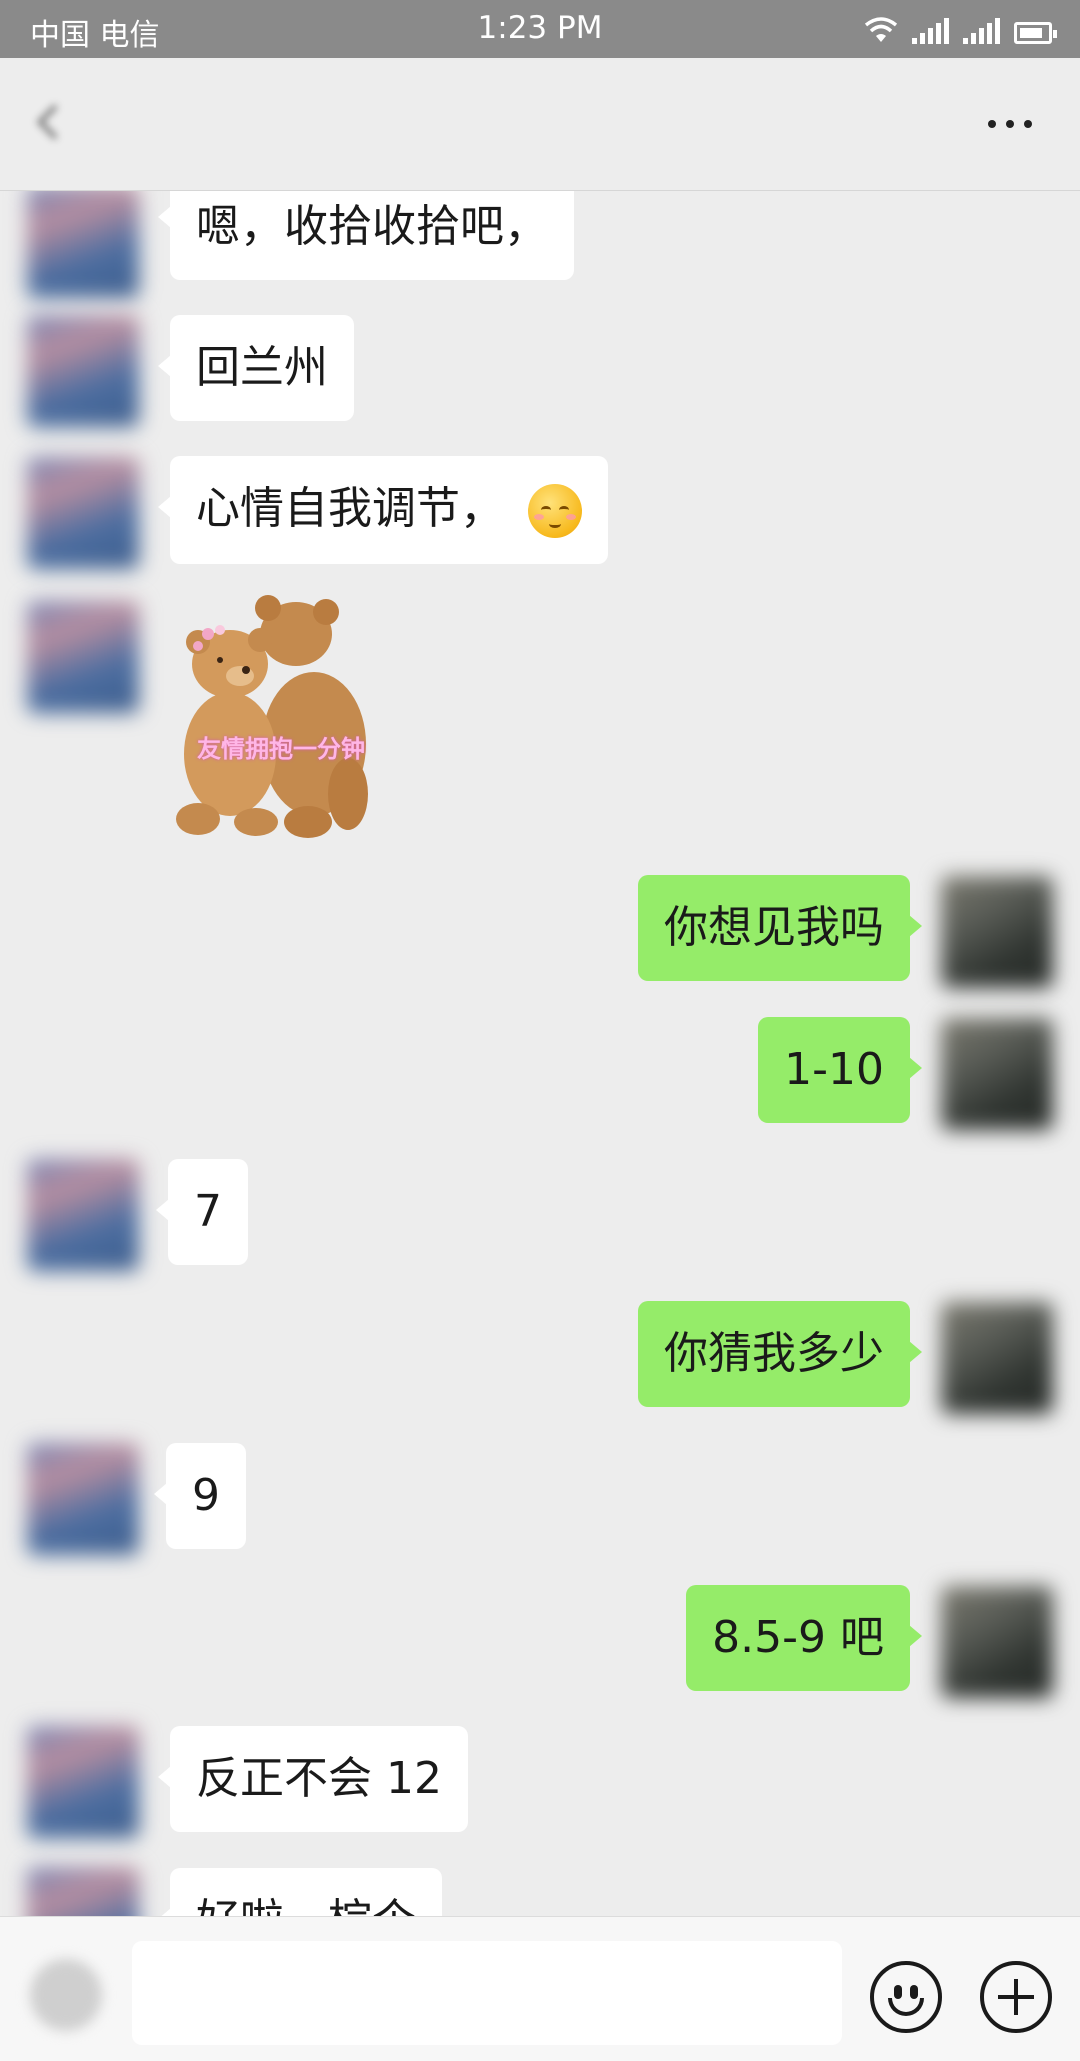  I want to click on message-text: 反正不会 12, so click(319, 1778).